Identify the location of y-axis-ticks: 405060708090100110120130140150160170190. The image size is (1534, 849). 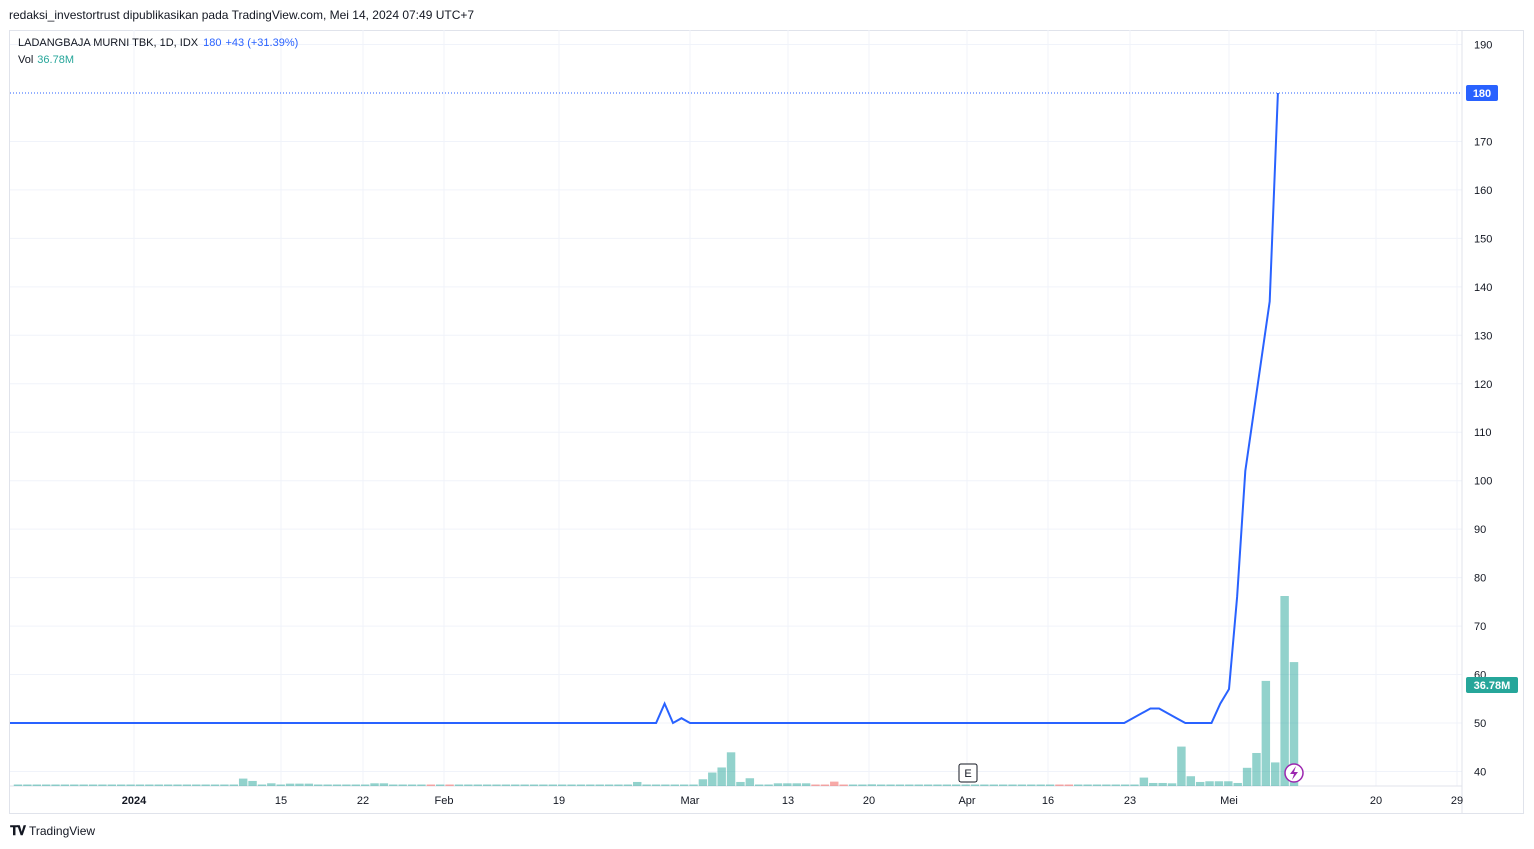
(1483, 409).